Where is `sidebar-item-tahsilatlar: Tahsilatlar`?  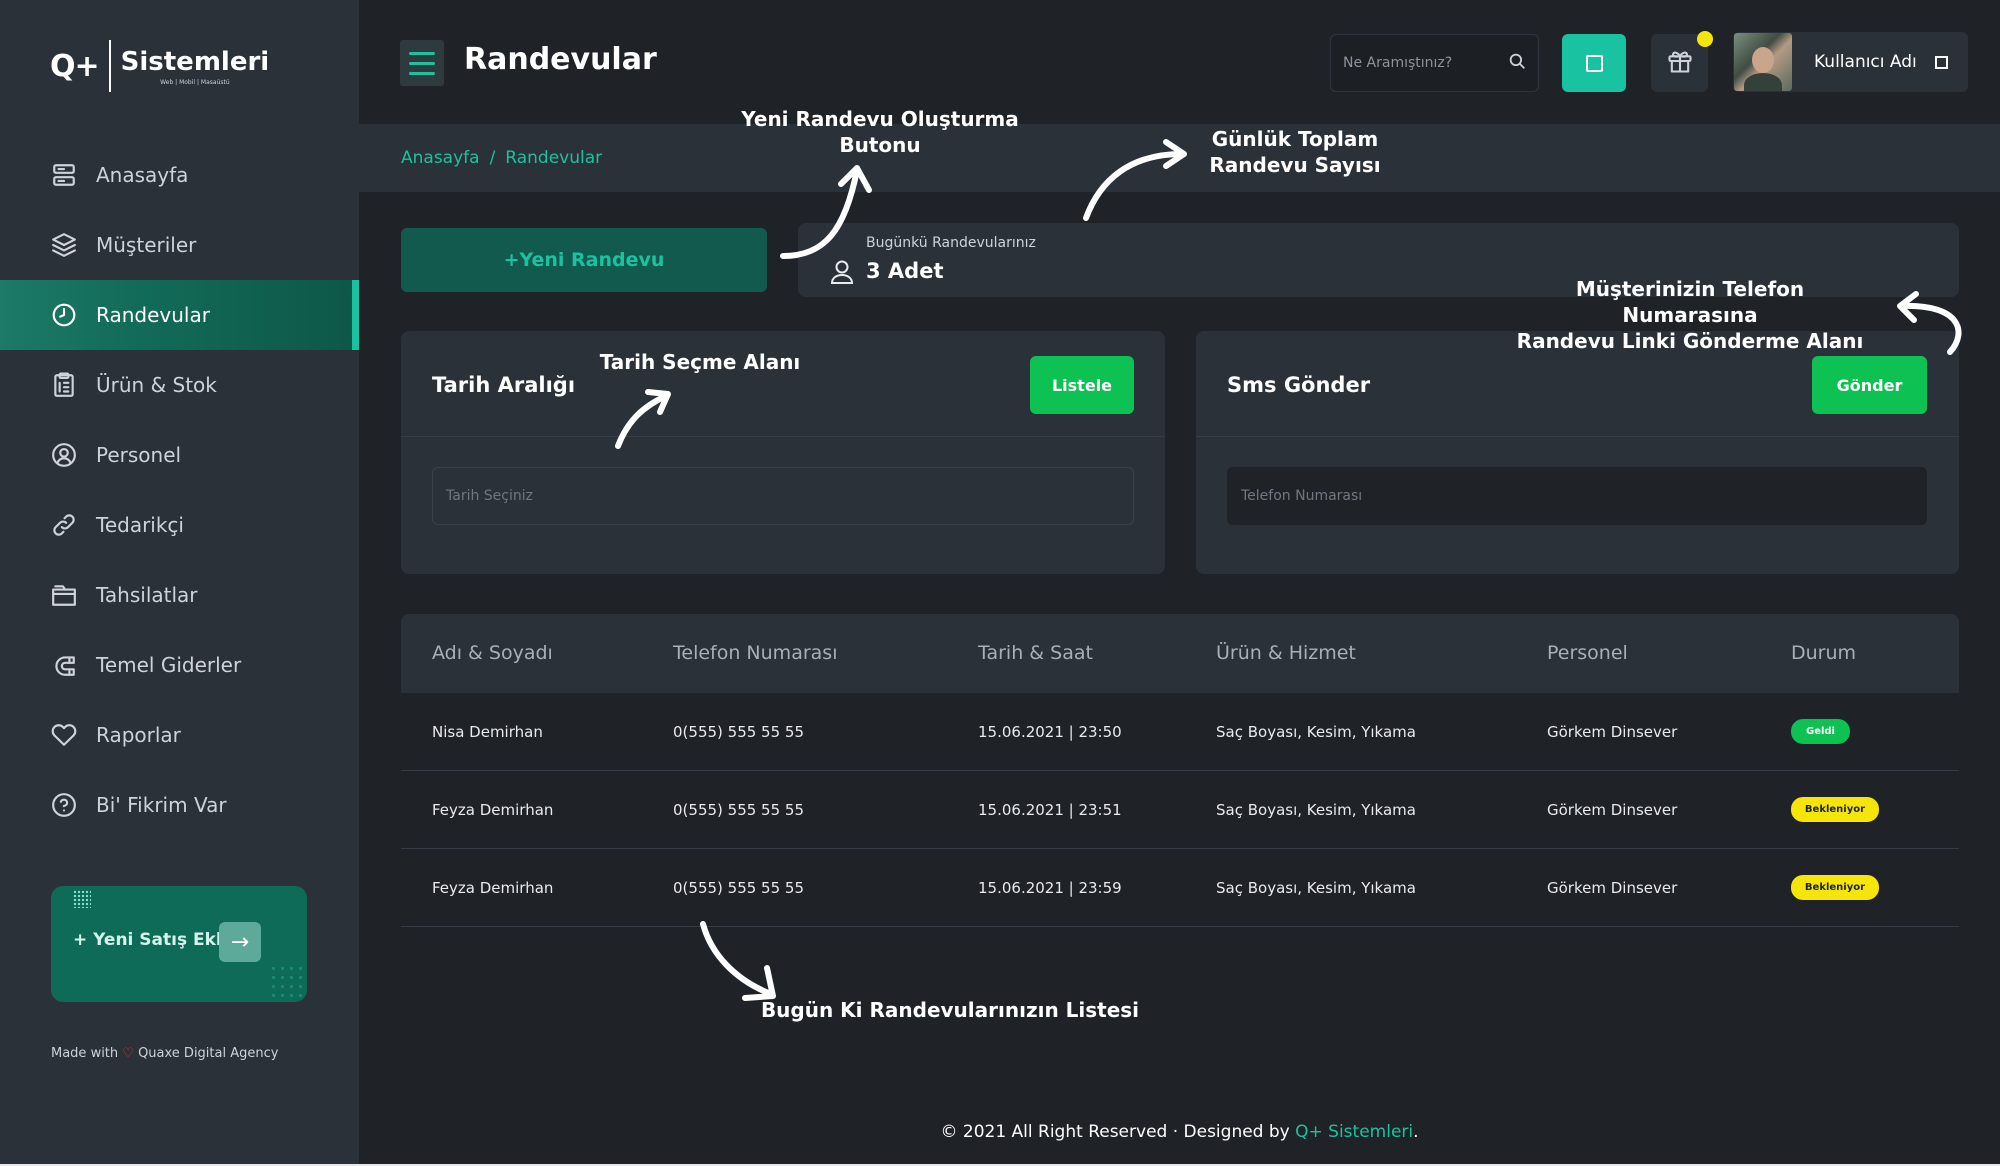
sidebar-item-tahsilatlar: Tahsilatlar is located at coordinates (179, 595).